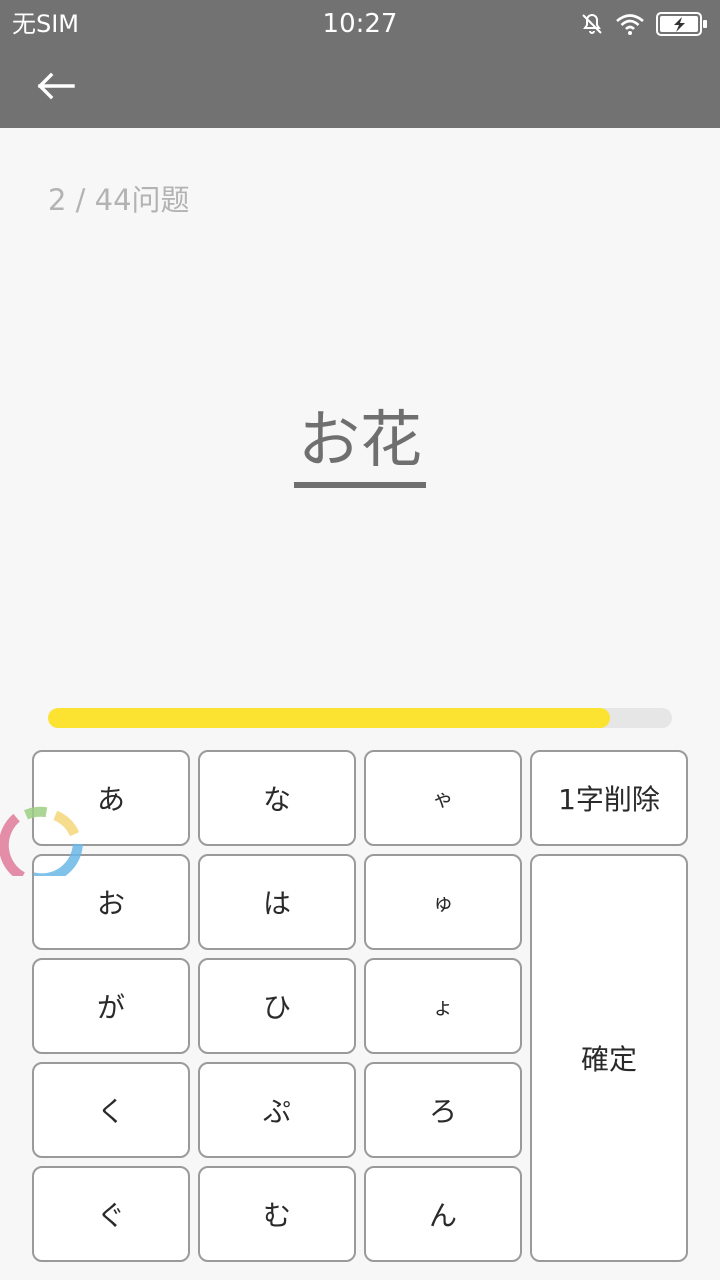 This screenshot has width=720, height=1280. What do you see at coordinates (682, 24) in the screenshot?
I see `battery-charging-icon` at bounding box center [682, 24].